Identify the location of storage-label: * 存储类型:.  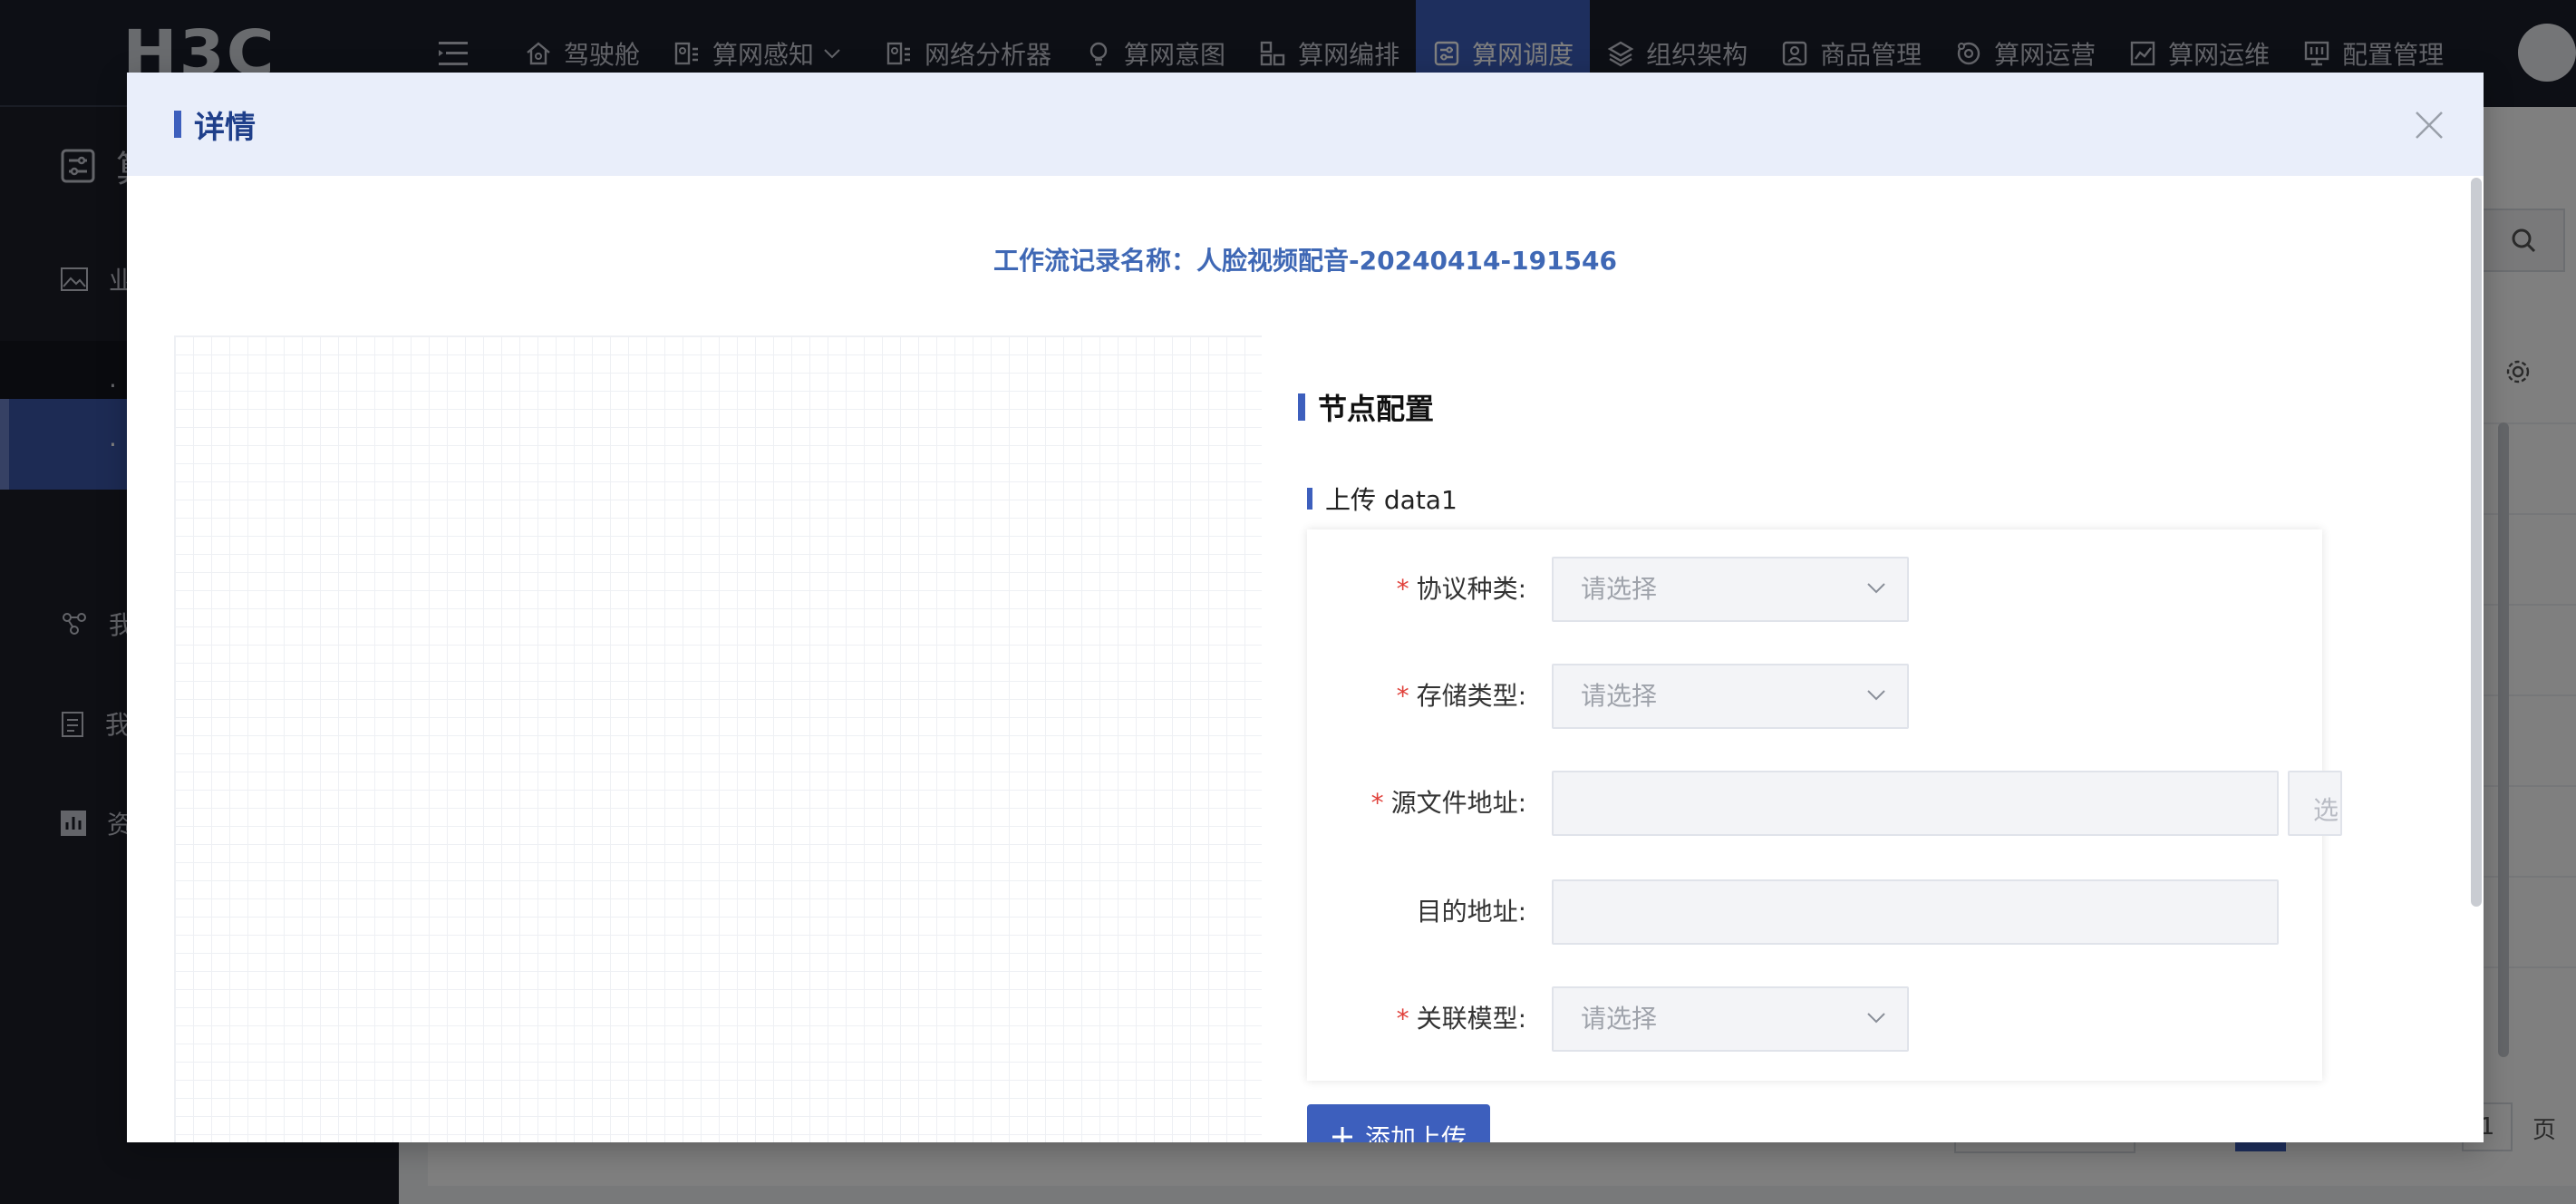
(1416, 696).